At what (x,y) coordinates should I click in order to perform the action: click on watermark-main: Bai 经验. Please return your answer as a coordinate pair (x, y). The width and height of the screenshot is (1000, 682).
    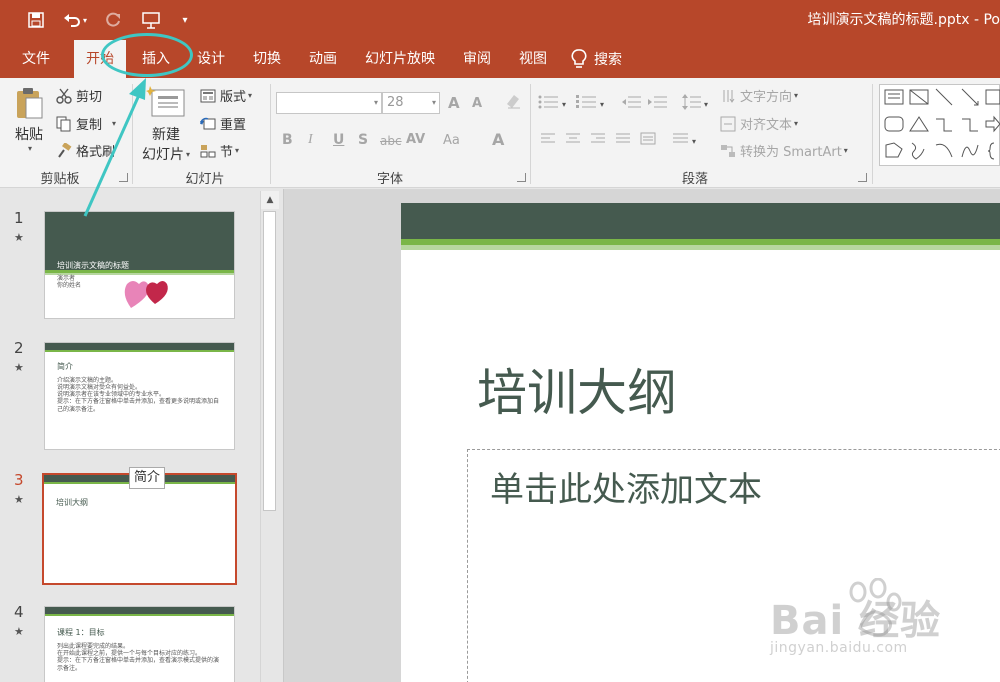
    Looking at the image, I should click on (856, 621).